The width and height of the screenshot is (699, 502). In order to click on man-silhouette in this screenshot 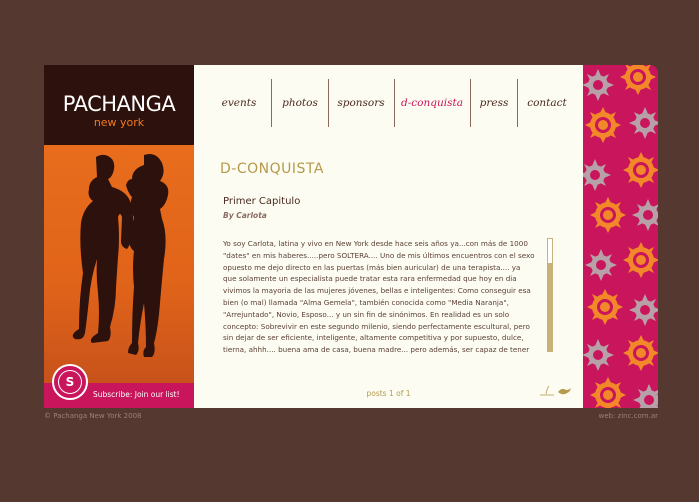, I will do `click(103, 248)`.